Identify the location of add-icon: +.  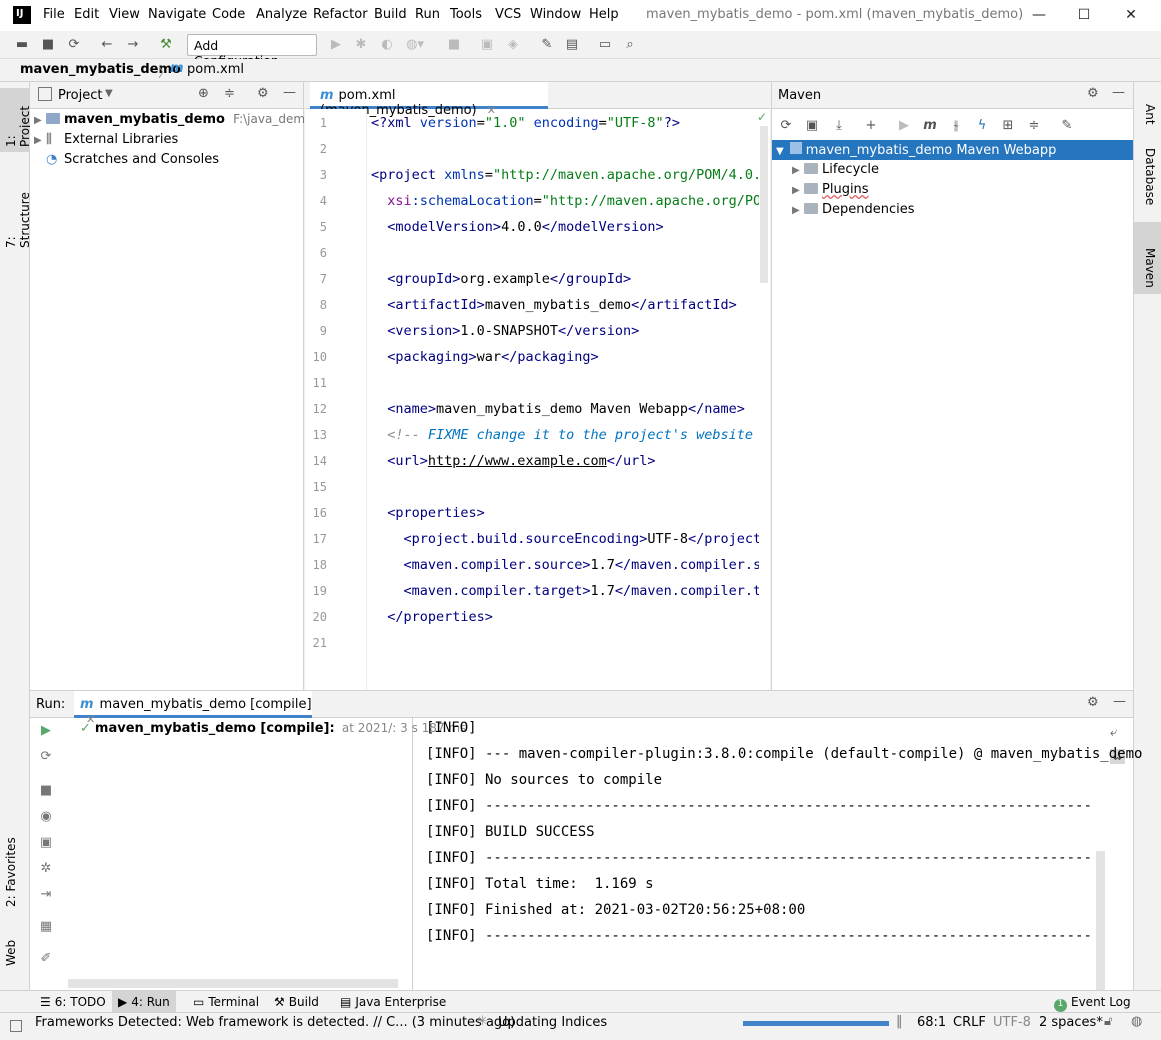
(871, 126).